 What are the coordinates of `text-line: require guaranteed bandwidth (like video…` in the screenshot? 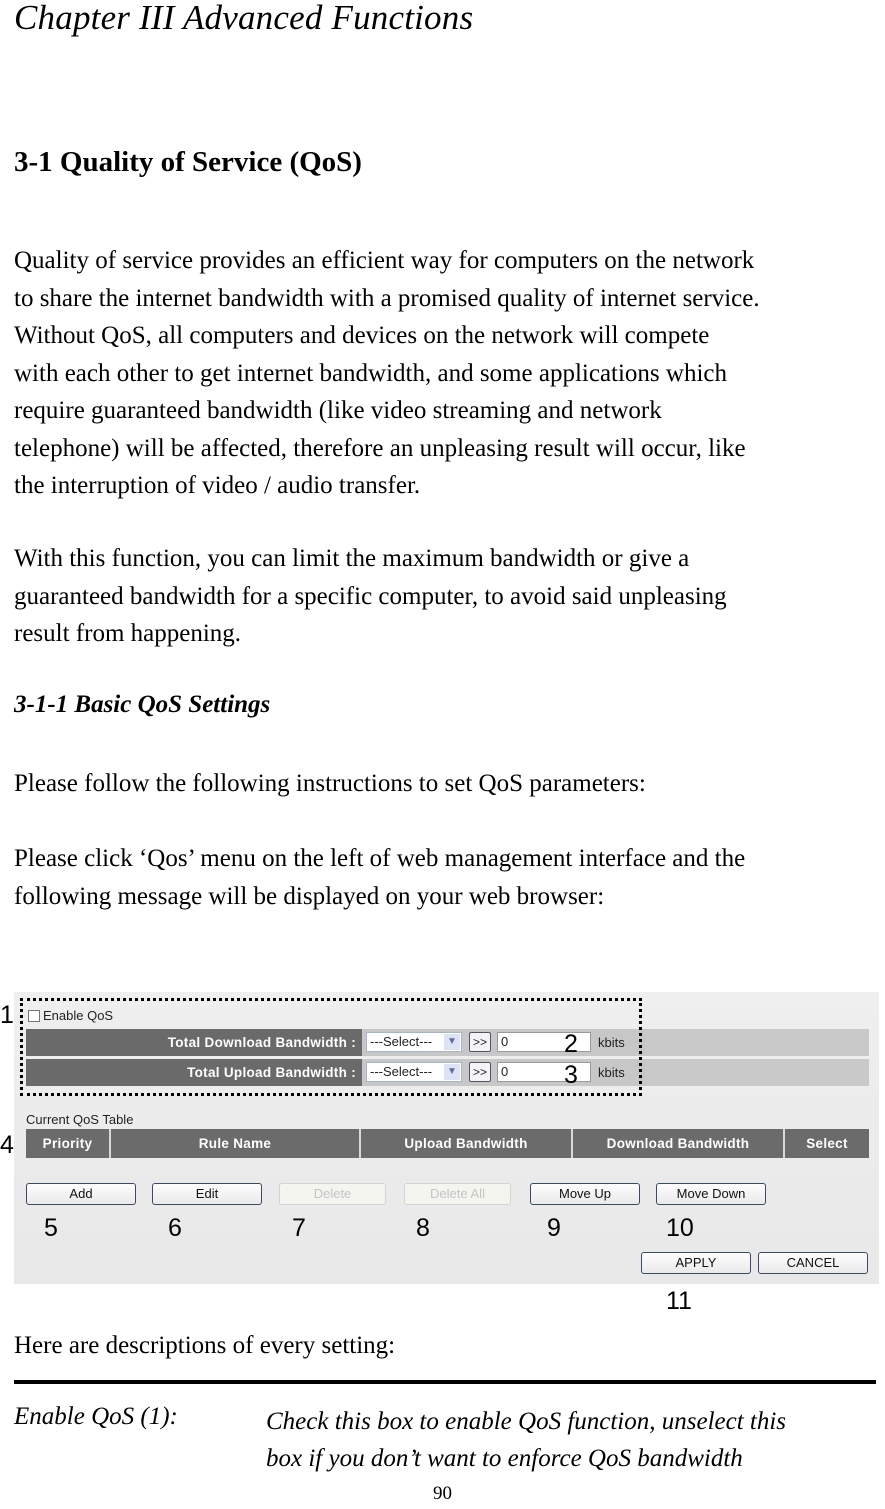 It's located at (338, 410).